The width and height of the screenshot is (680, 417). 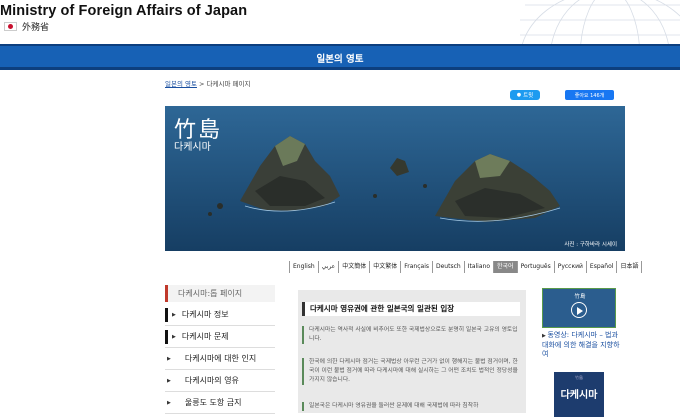 I want to click on video-link: ▶ 동영상: 다케시마 – 법과 대화에 의한 해결을 지향하여, so click(x=582, y=345).